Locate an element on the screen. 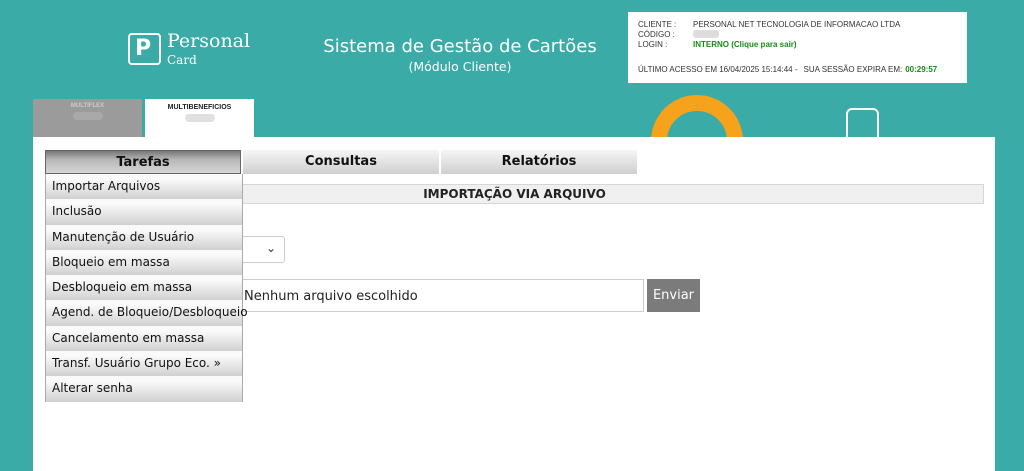 This screenshot has width=1024, height=471. system-title-sub: (Módulo Cliente) is located at coordinates (460, 66).